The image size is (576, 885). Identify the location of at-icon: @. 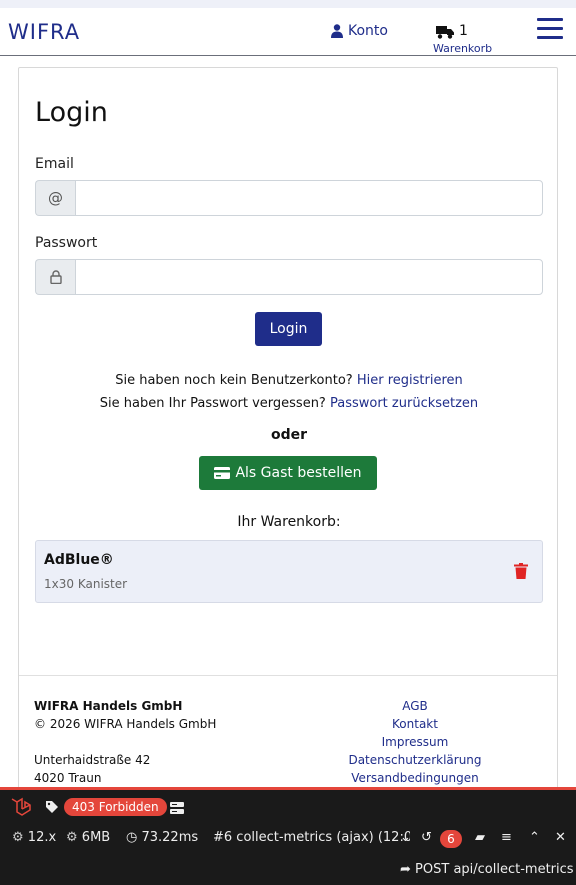
(55, 198).